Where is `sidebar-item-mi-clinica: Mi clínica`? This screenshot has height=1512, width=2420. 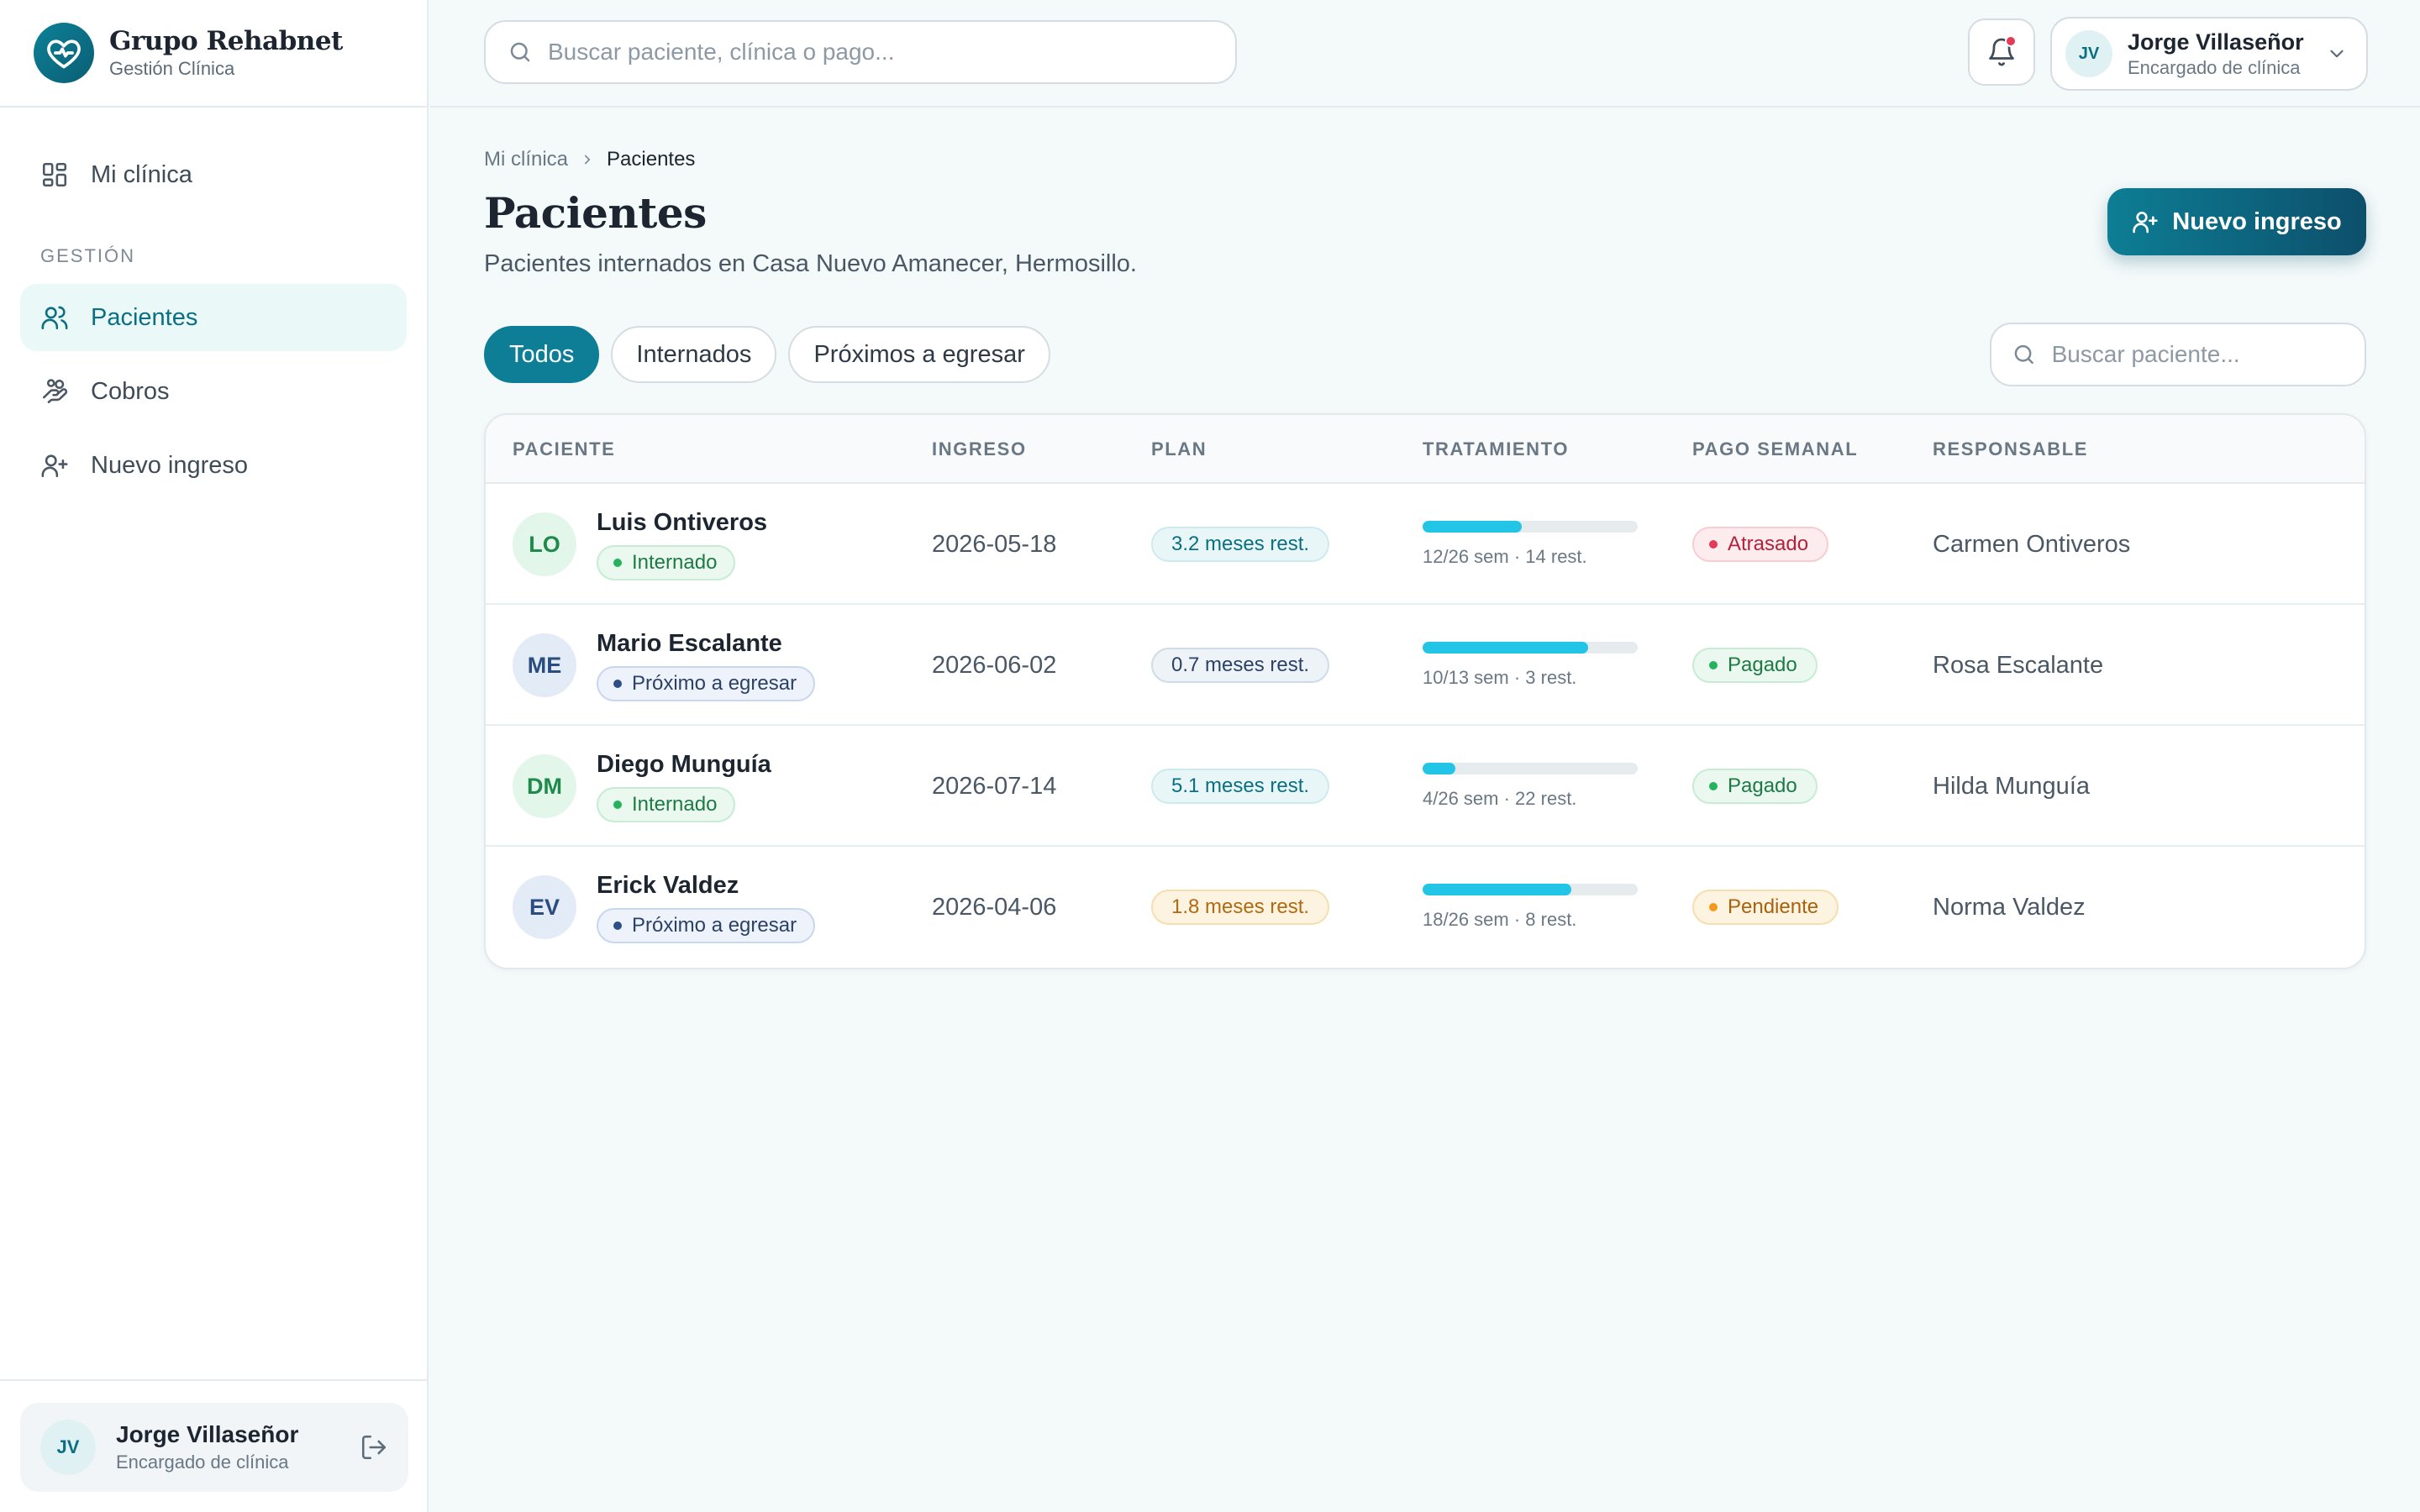
sidebar-item-mi-clinica: Mi clínica is located at coordinates (214, 174).